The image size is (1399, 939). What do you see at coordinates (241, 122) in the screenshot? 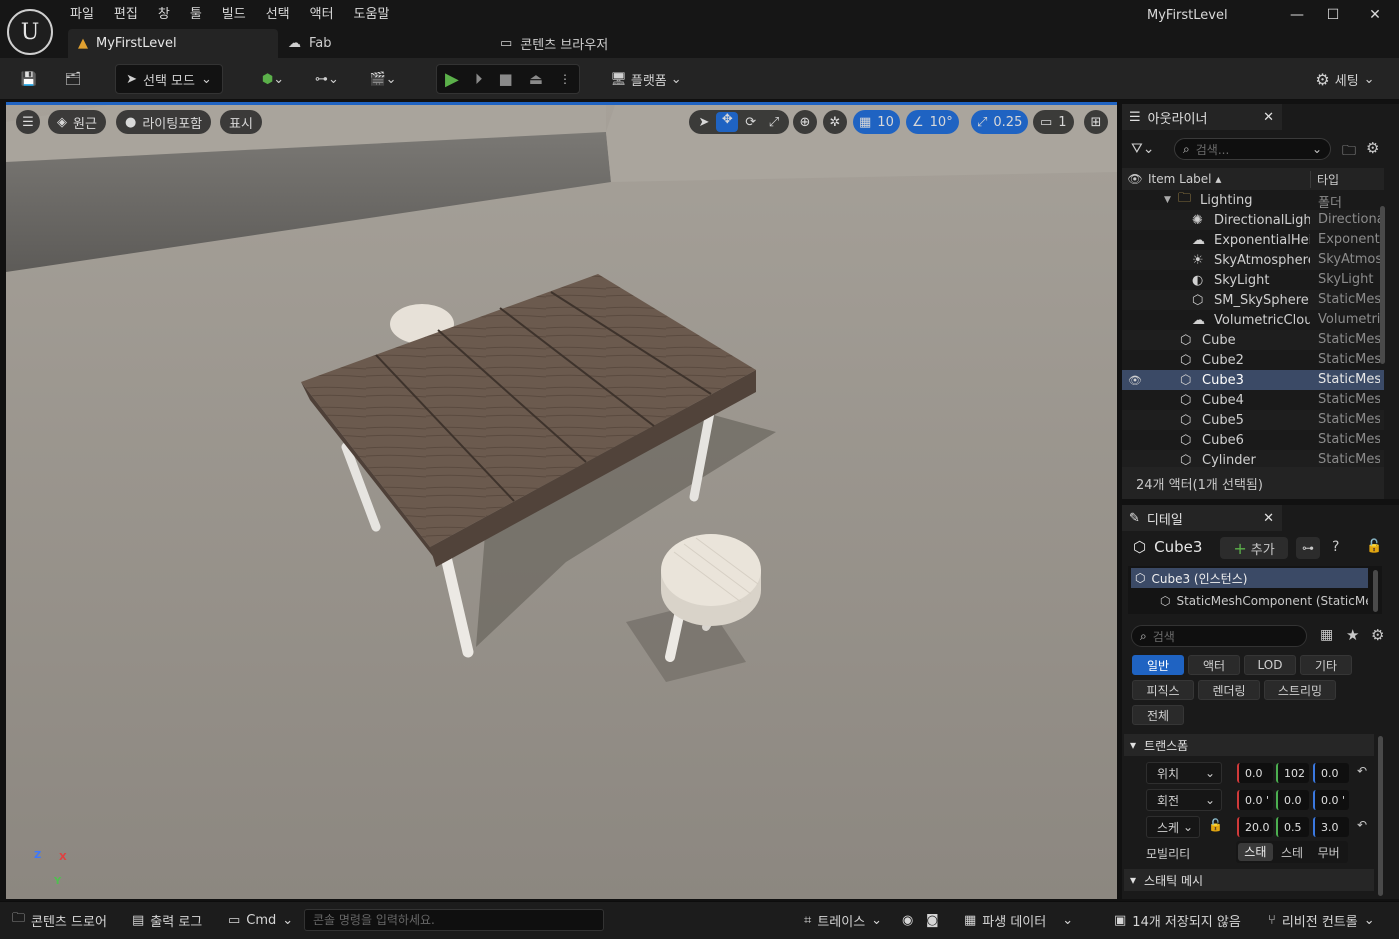
I see `show-dropdown: 표시` at bounding box center [241, 122].